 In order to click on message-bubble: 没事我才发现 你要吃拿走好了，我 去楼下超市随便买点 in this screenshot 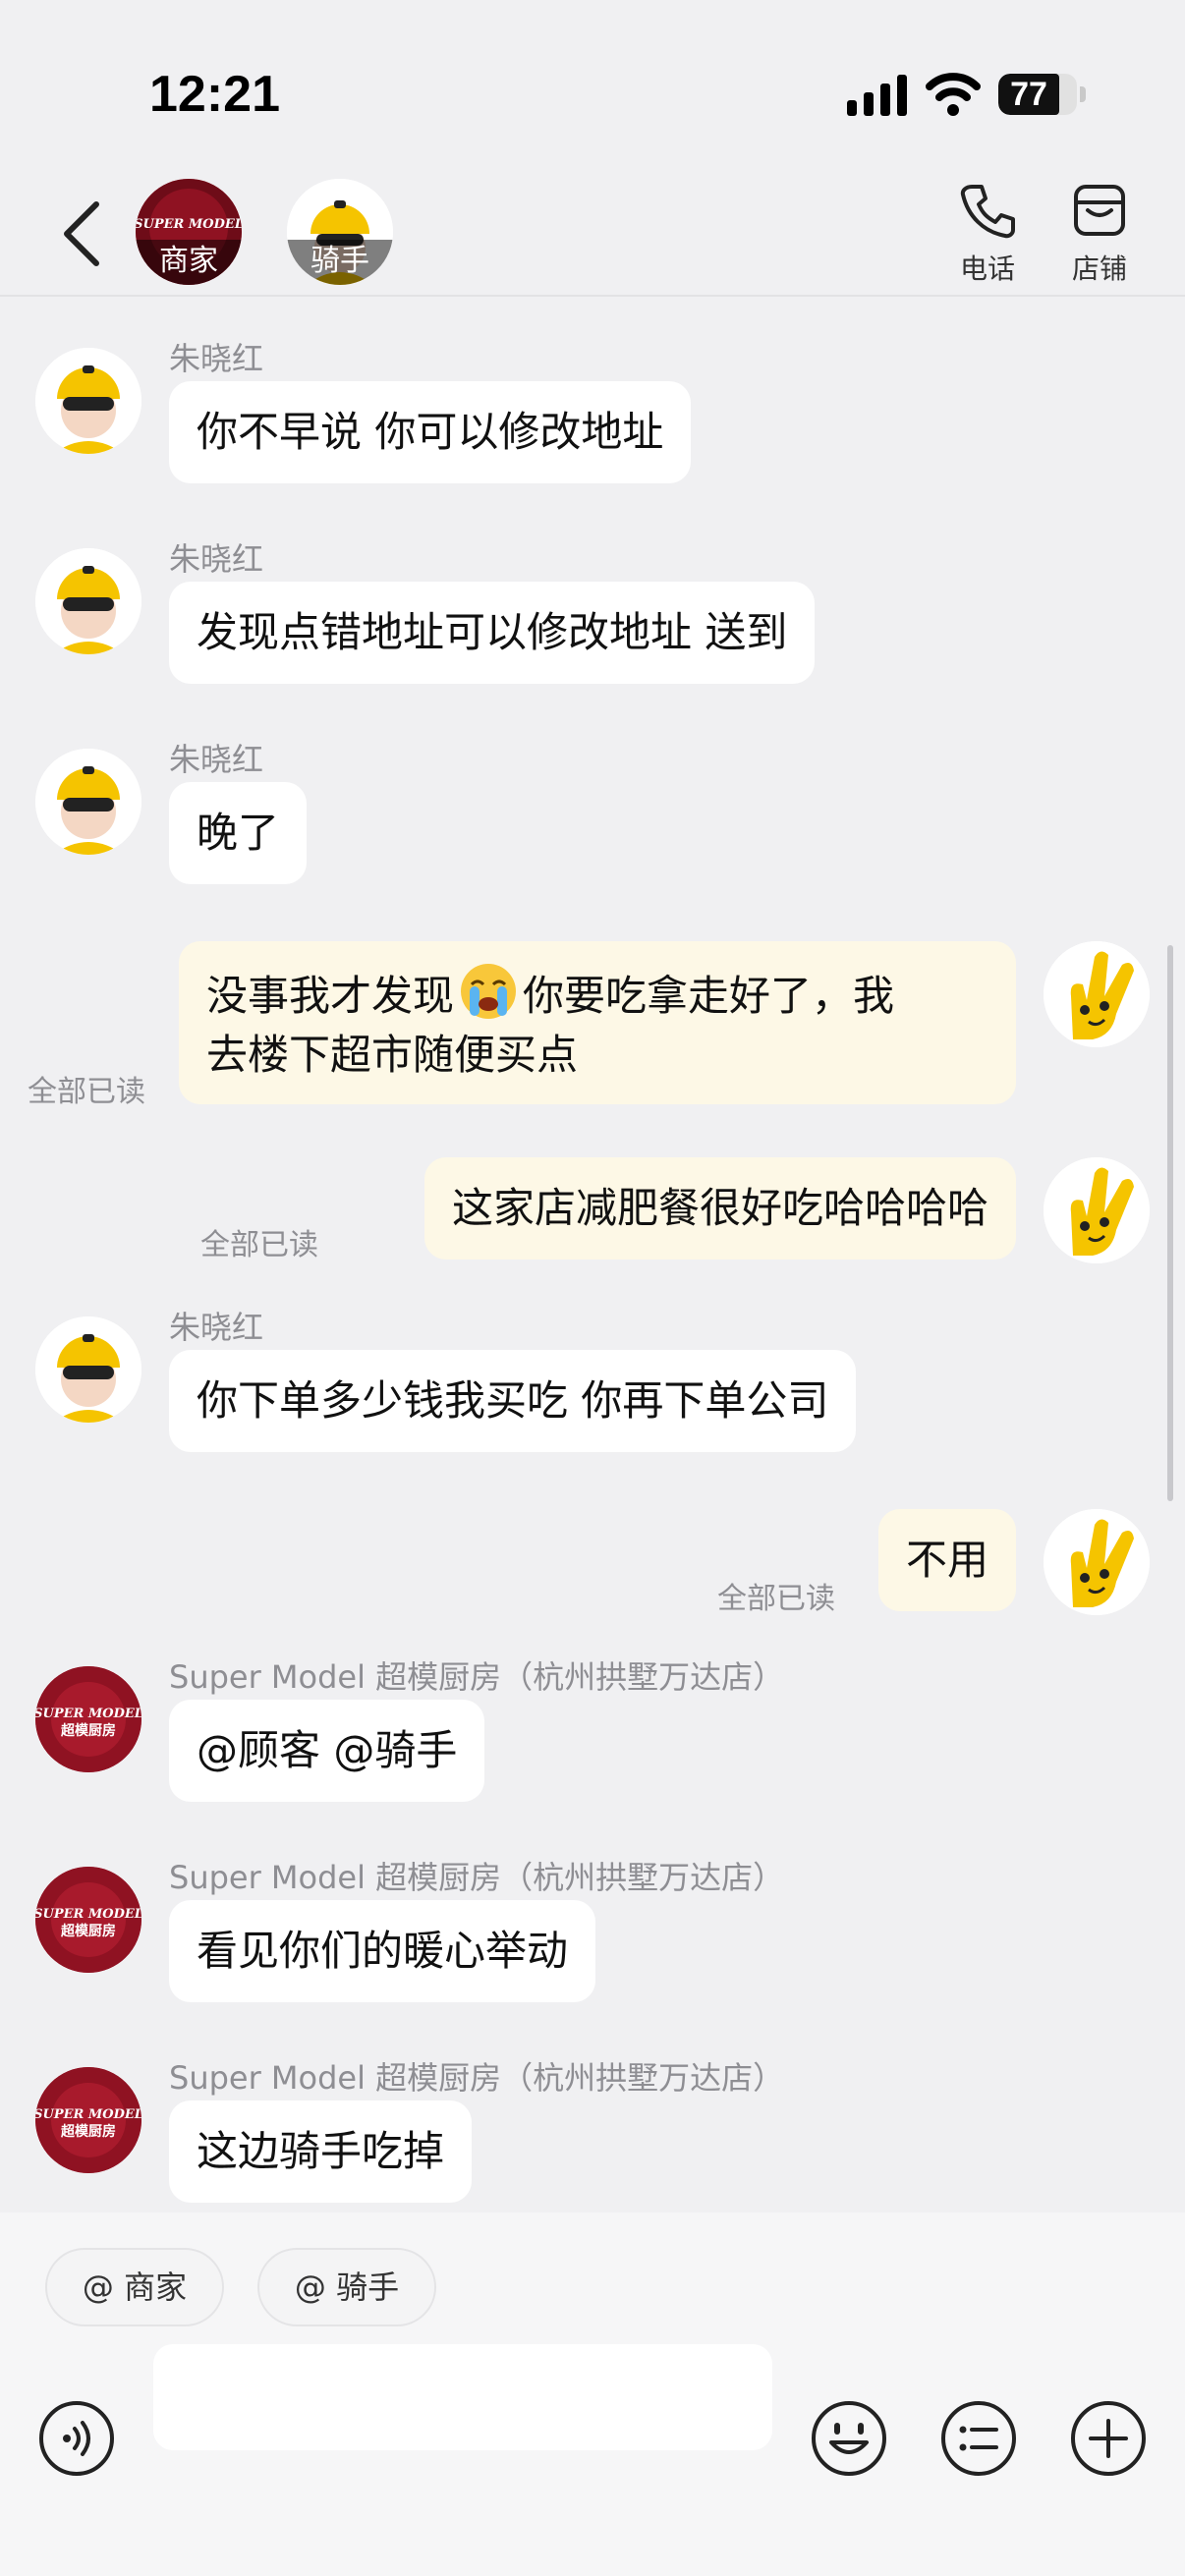, I will do `click(598, 1022)`.